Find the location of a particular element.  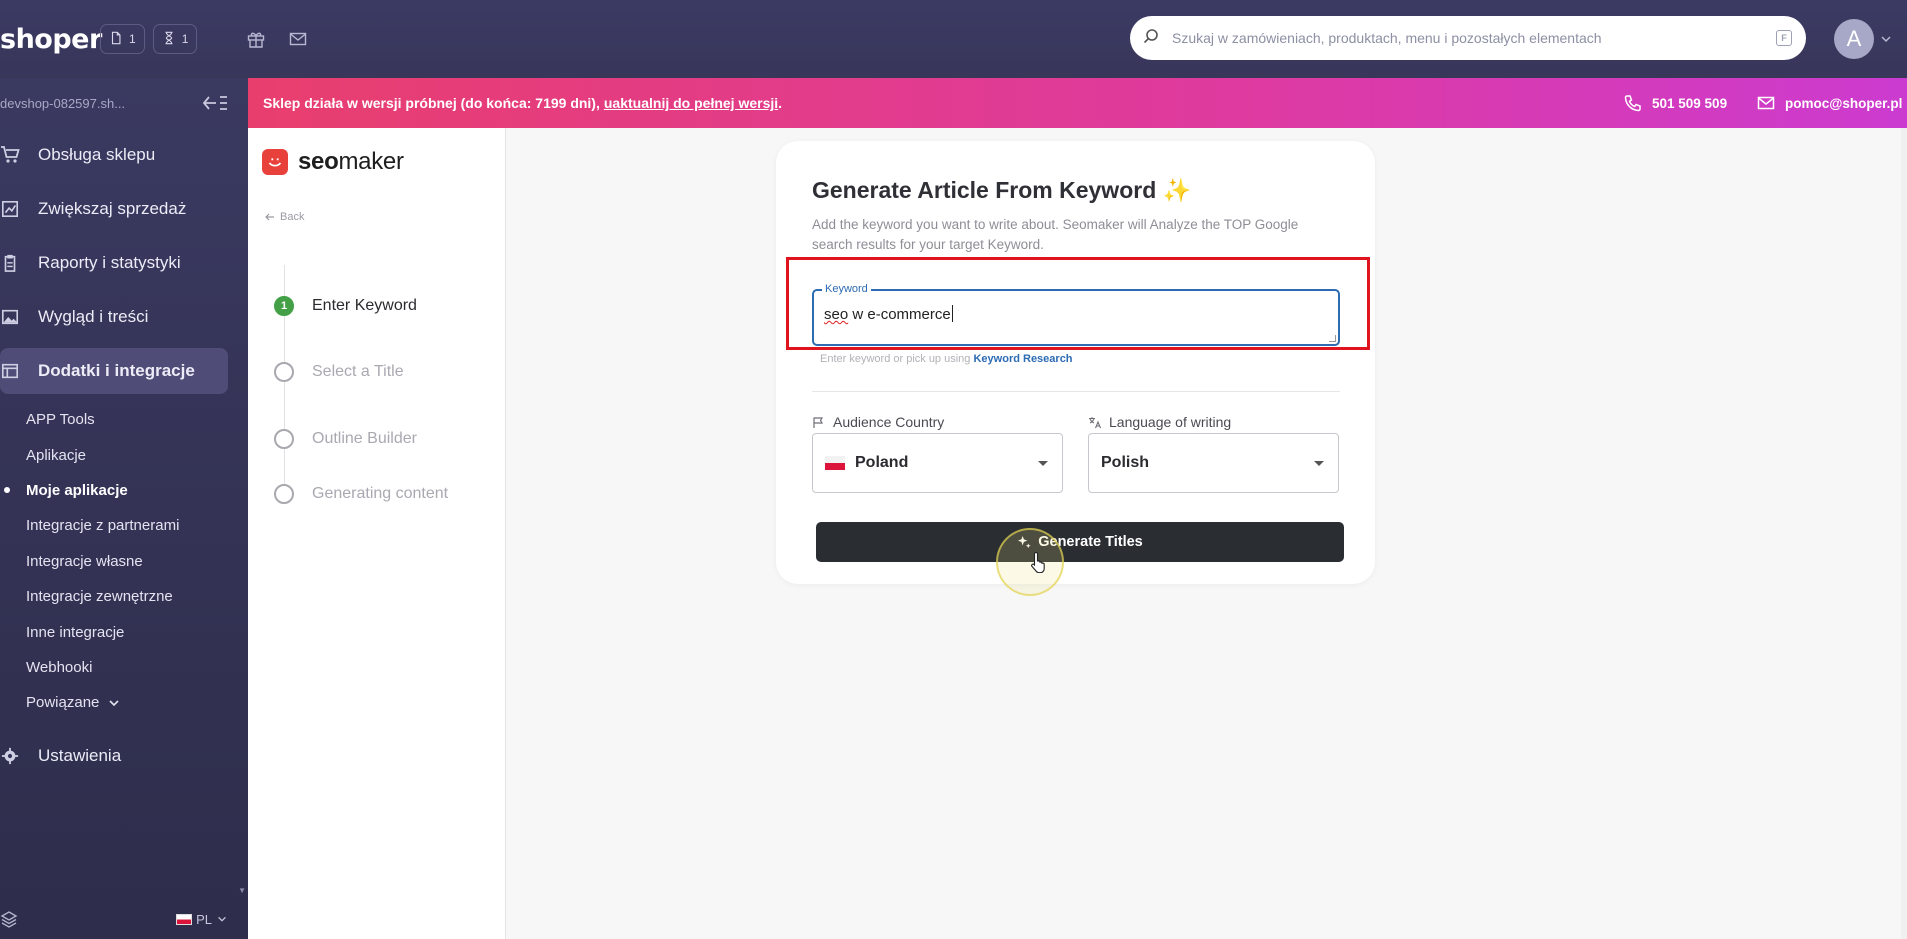

window-icon is located at coordinates (10, 371).